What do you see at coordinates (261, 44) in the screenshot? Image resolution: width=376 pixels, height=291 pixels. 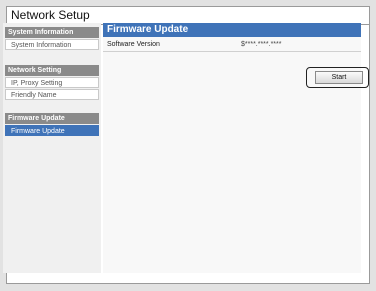 I see `software-version-value: $****.****.****` at bounding box center [261, 44].